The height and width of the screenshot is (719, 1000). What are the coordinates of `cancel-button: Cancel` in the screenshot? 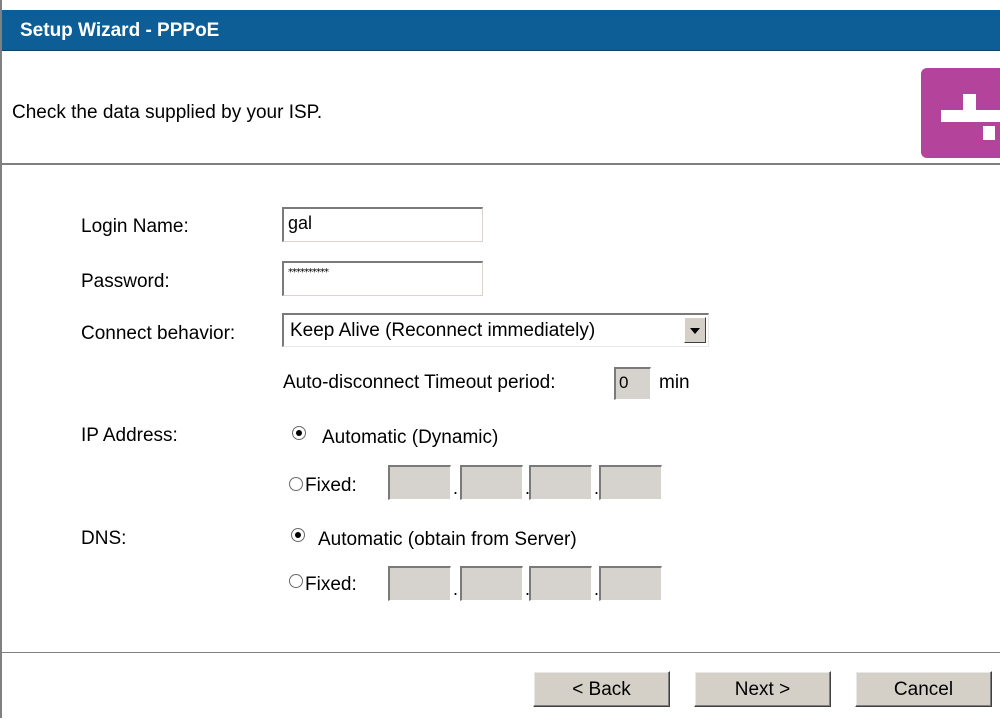 It's located at (923, 689).